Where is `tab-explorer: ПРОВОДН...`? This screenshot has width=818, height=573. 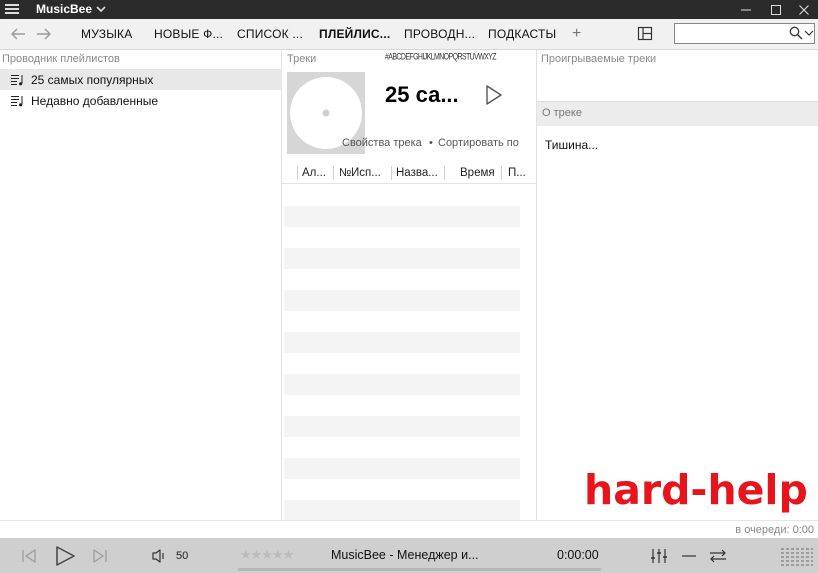
tab-explorer: ПРОВОДН... is located at coordinates (439, 34).